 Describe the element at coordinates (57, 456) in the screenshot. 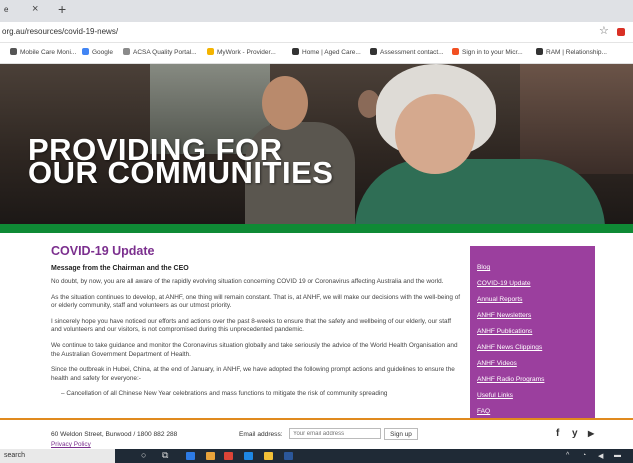

I see `taskbar-search-box: search` at that location.